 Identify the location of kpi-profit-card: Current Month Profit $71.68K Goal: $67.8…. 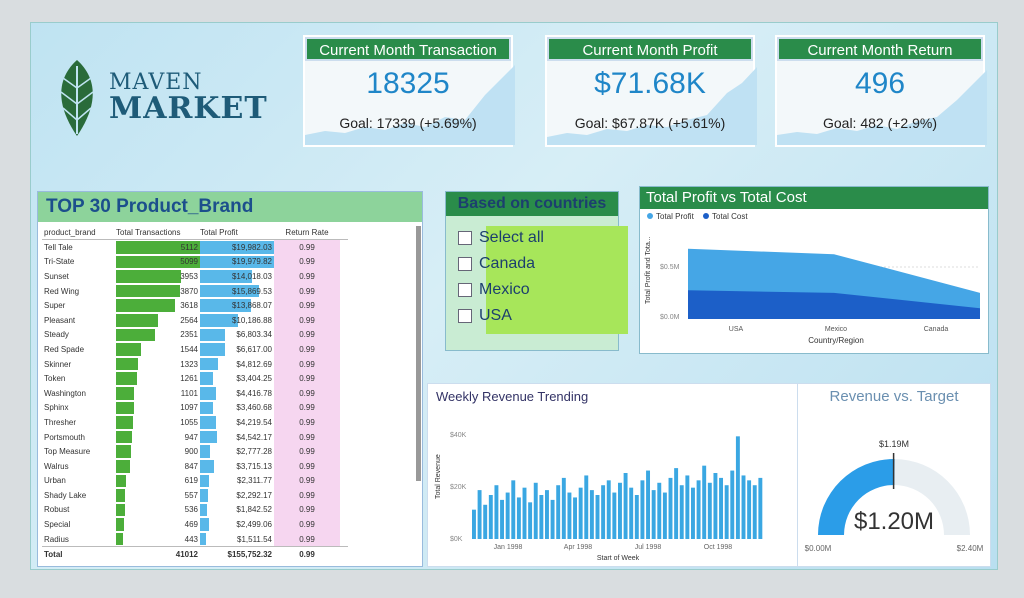
(651, 91).